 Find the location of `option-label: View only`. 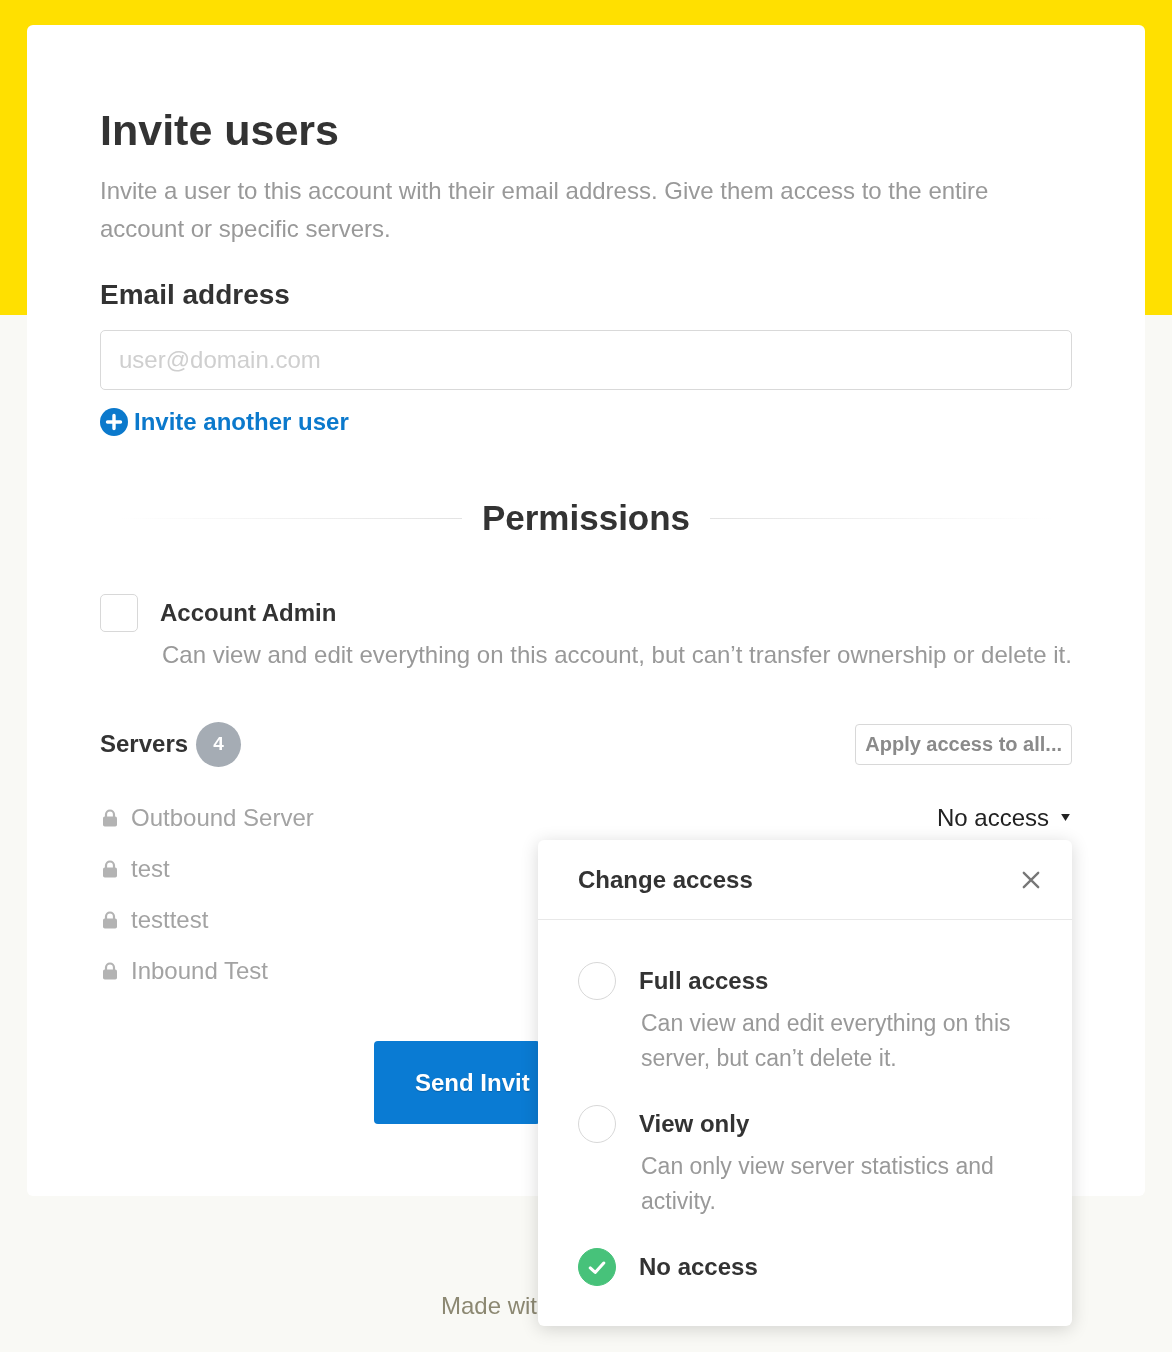

option-label: View only is located at coordinates (694, 1124).